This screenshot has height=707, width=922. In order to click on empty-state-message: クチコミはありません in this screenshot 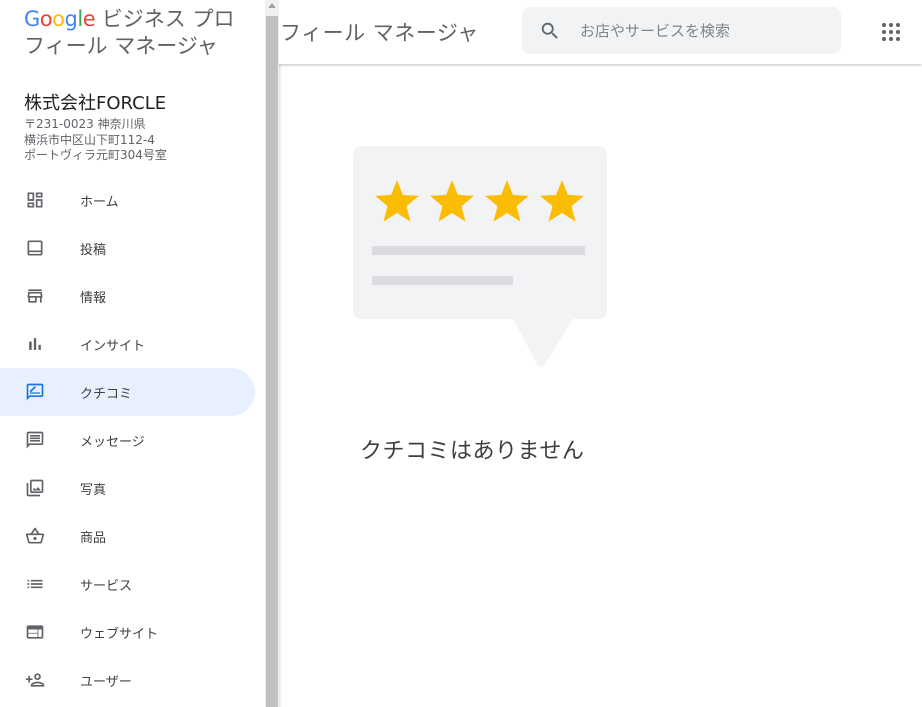, I will do `click(472, 451)`.